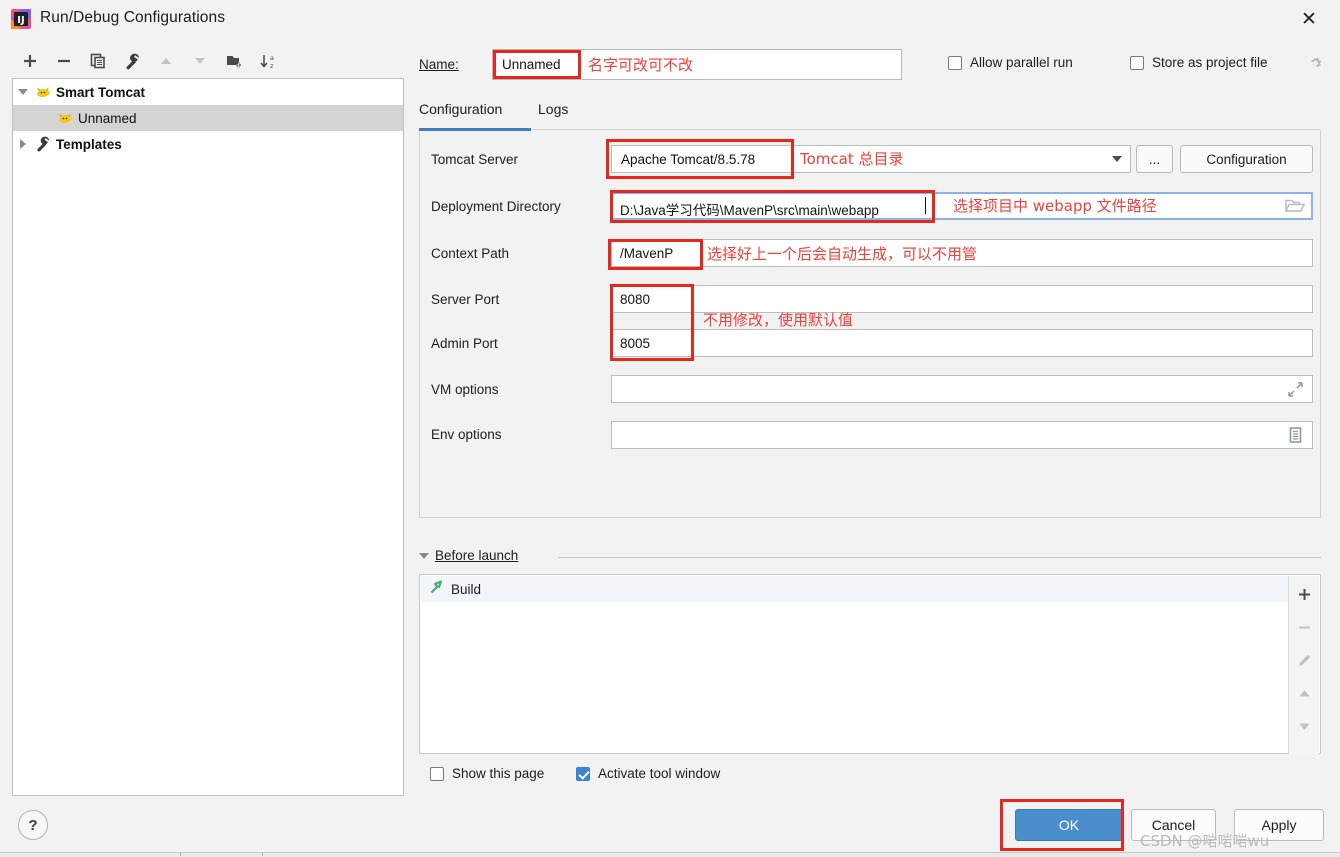 The width and height of the screenshot is (1340, 857). What do you see at coordinates (962, 343) in the screenshot?
I see `admin-port-input` at bounding box center [962, 343].